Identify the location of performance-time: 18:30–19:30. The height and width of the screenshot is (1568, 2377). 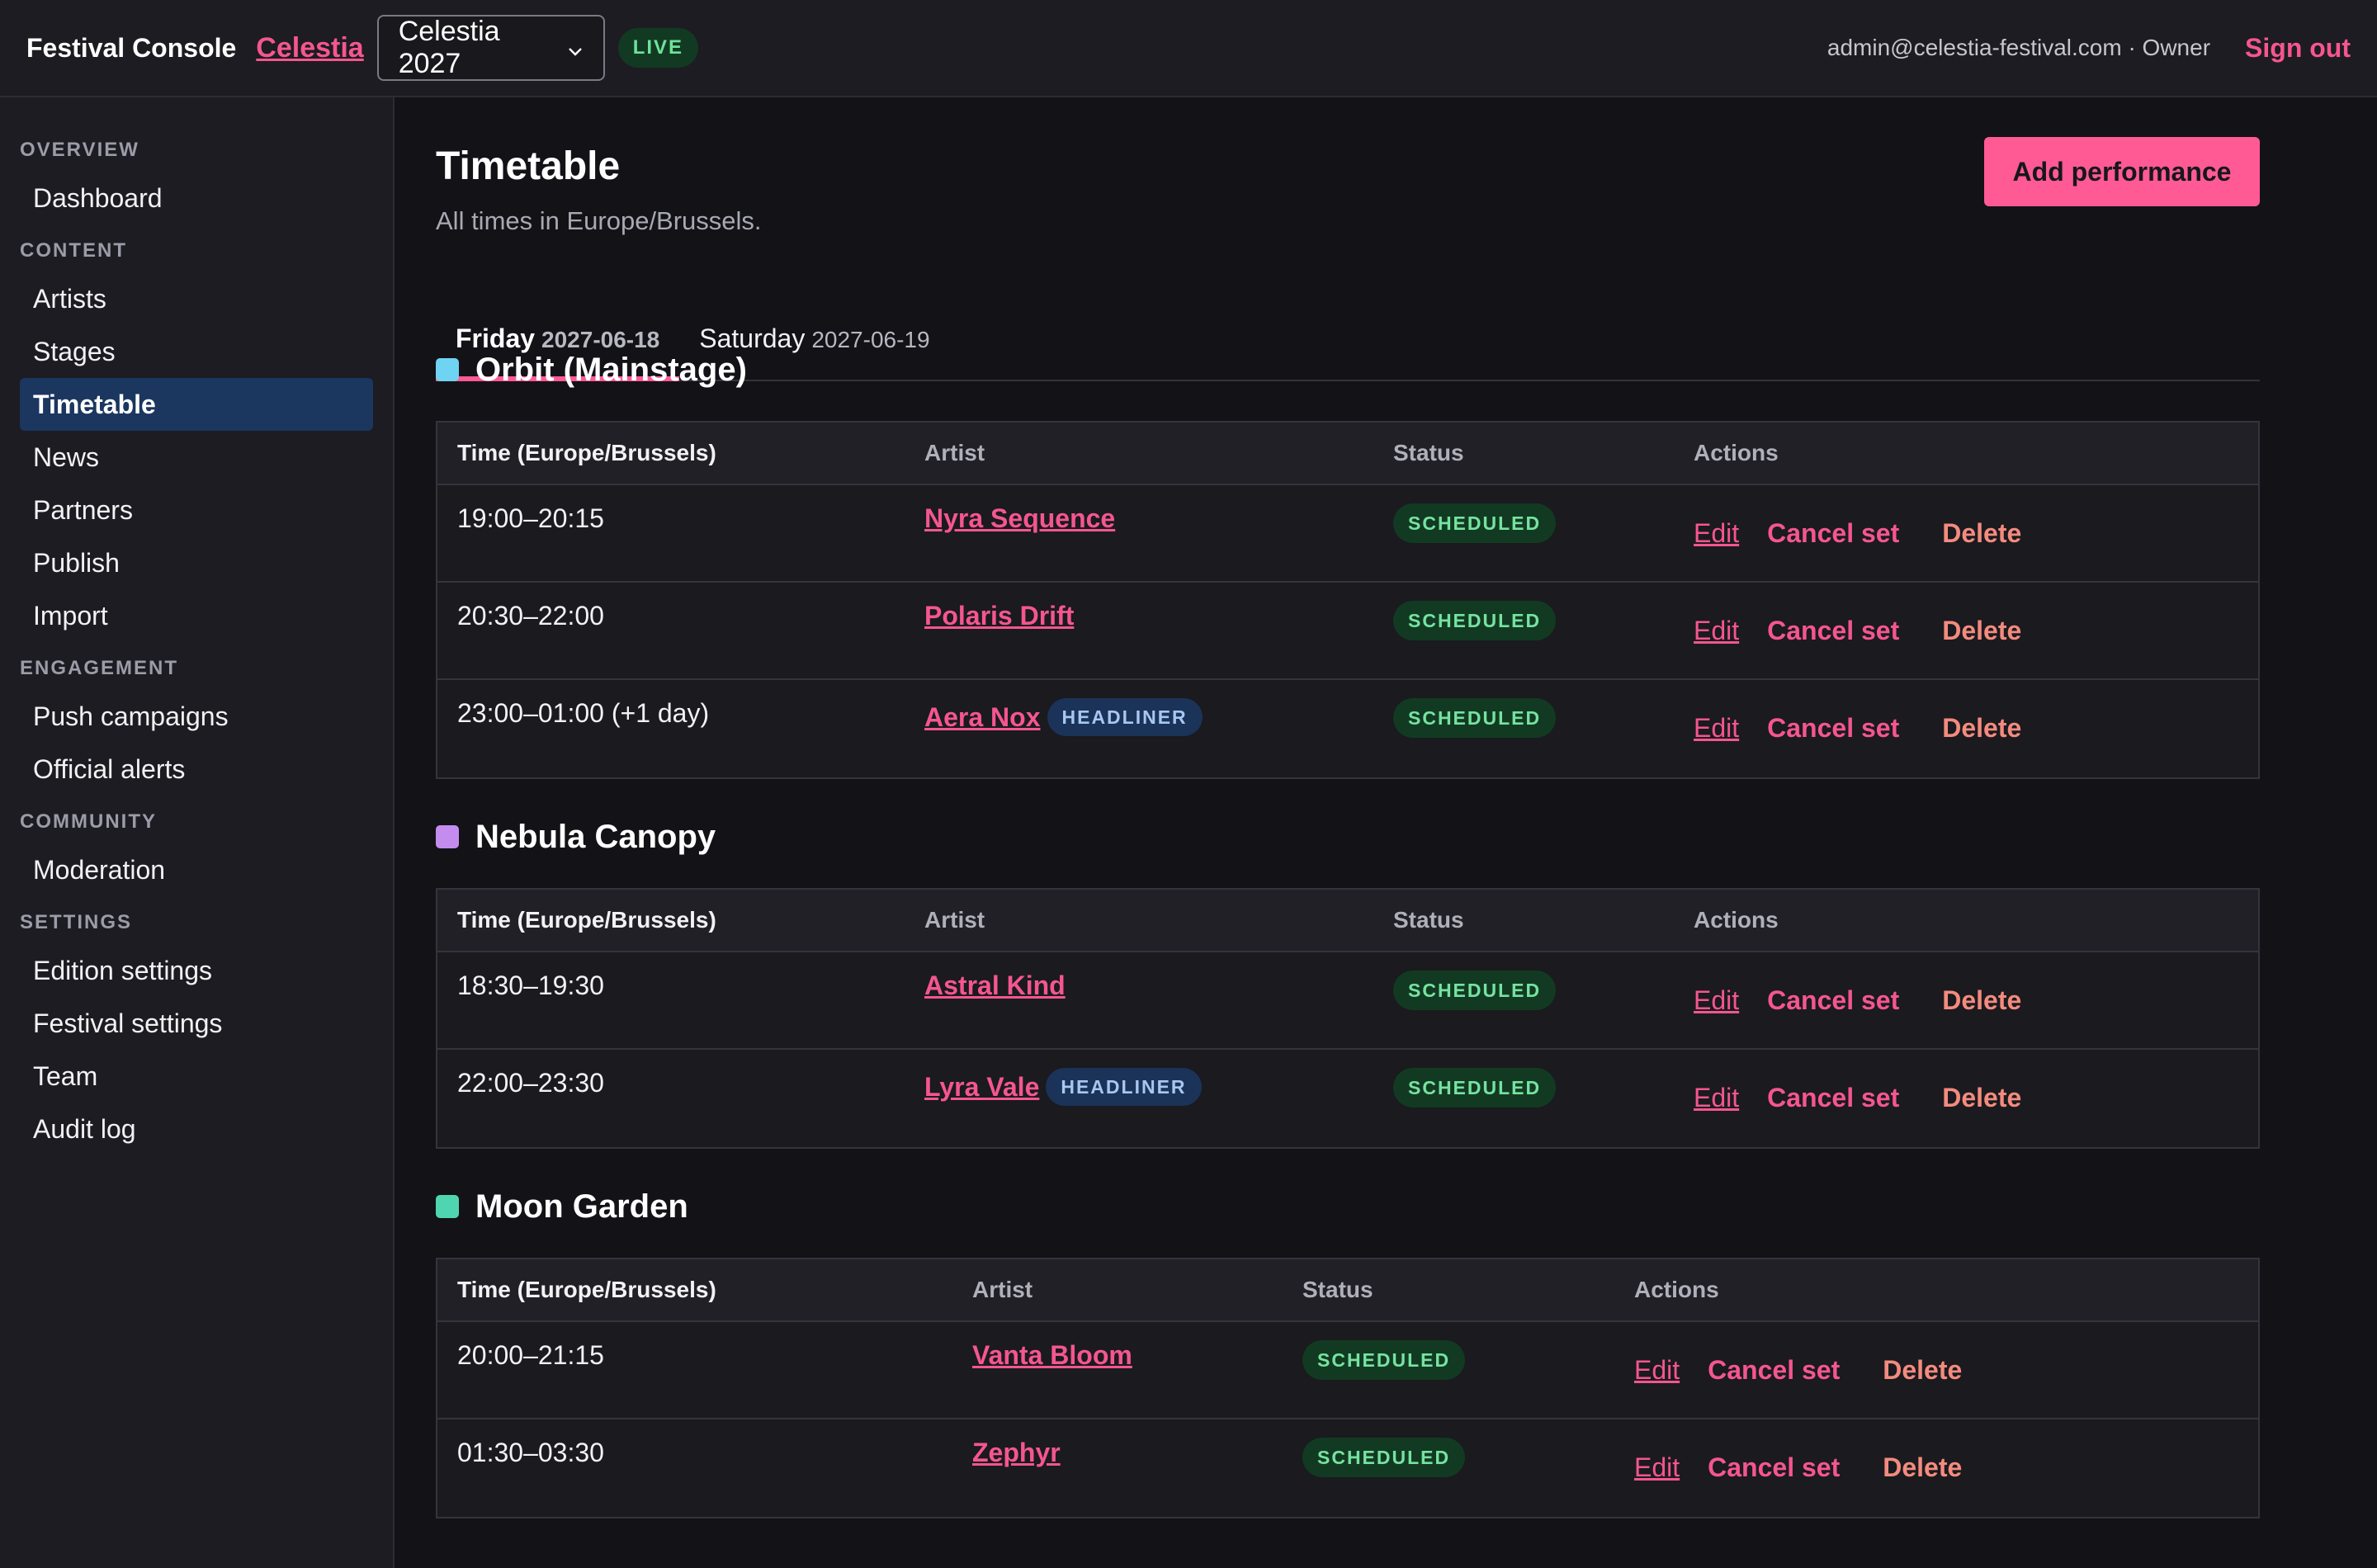
(530, 985).